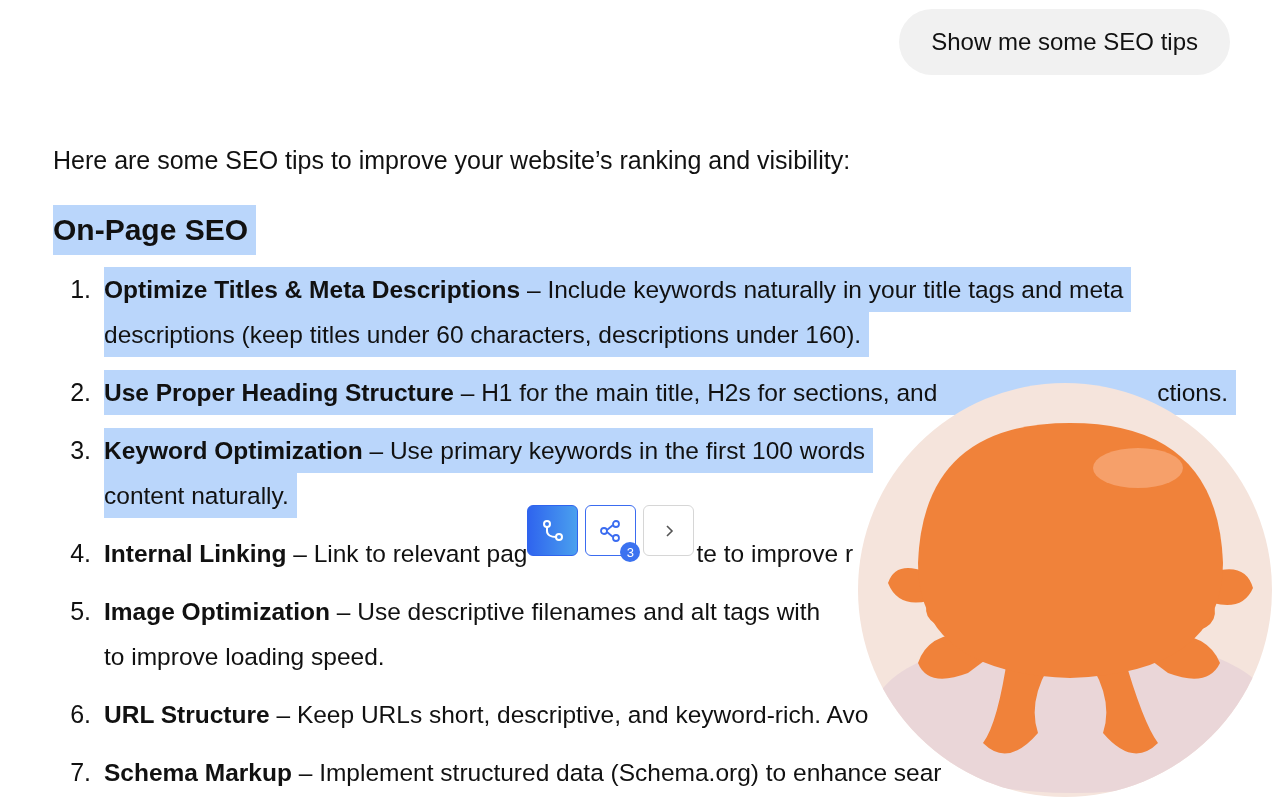  What do you see at coordinates (775, 553) in the screenshot?
I see `list-item-text: te to improve r` at bounding box center [775, 553].